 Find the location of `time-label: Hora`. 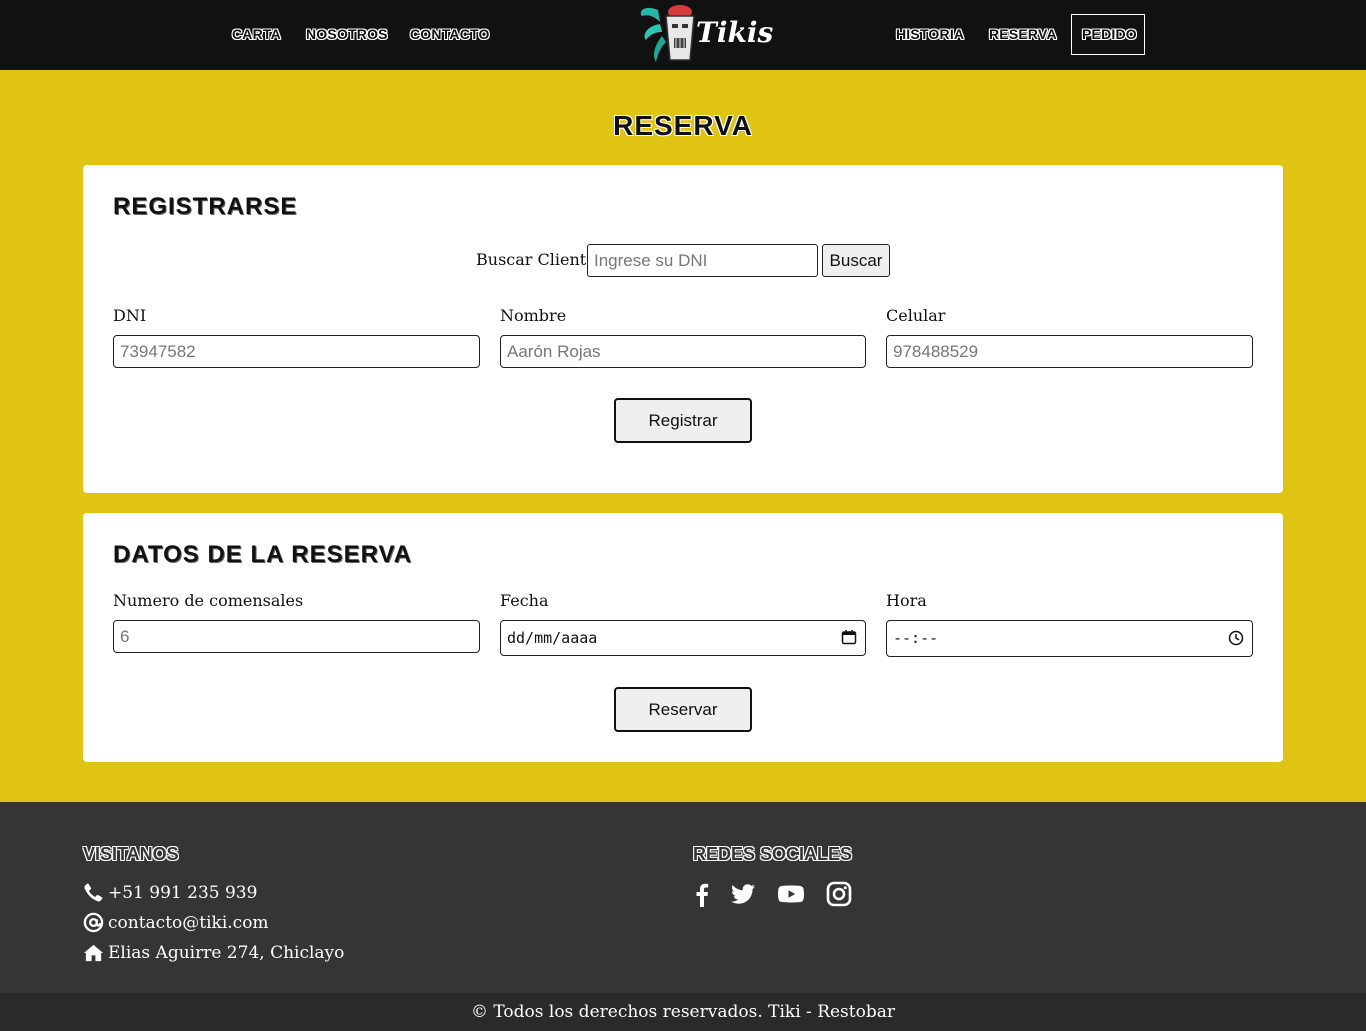

time-label: Hora is located at coordinates (906, 600).